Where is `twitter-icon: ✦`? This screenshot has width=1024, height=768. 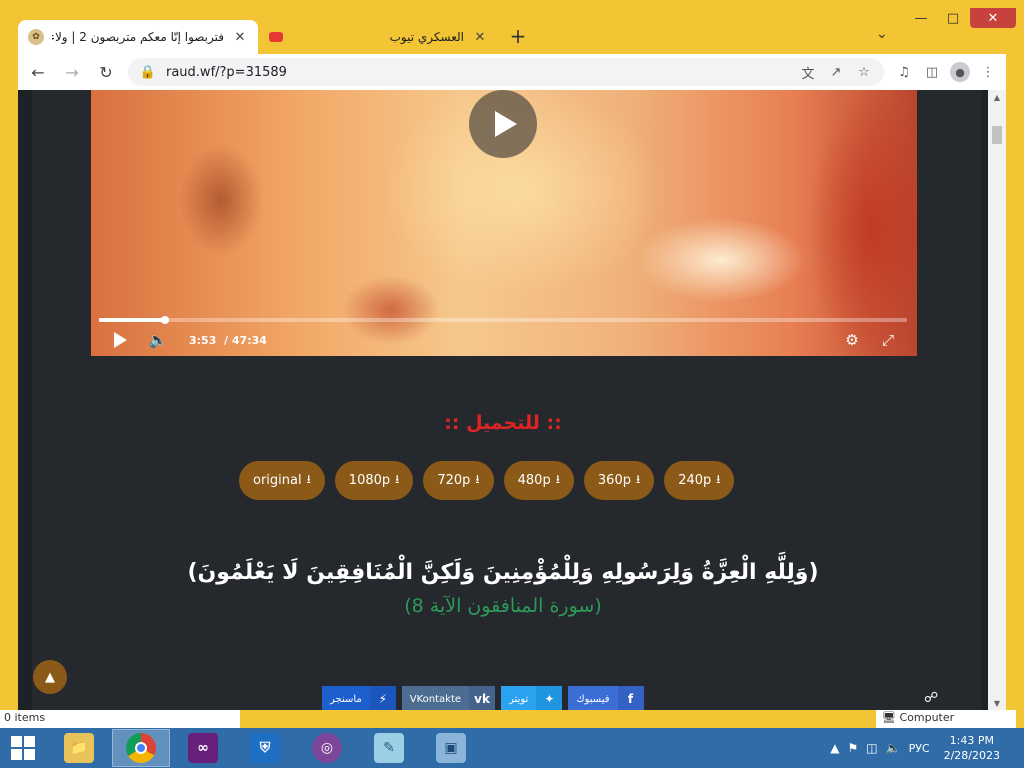 twitter-icon: ✦ is located at coordinates (549, 698).